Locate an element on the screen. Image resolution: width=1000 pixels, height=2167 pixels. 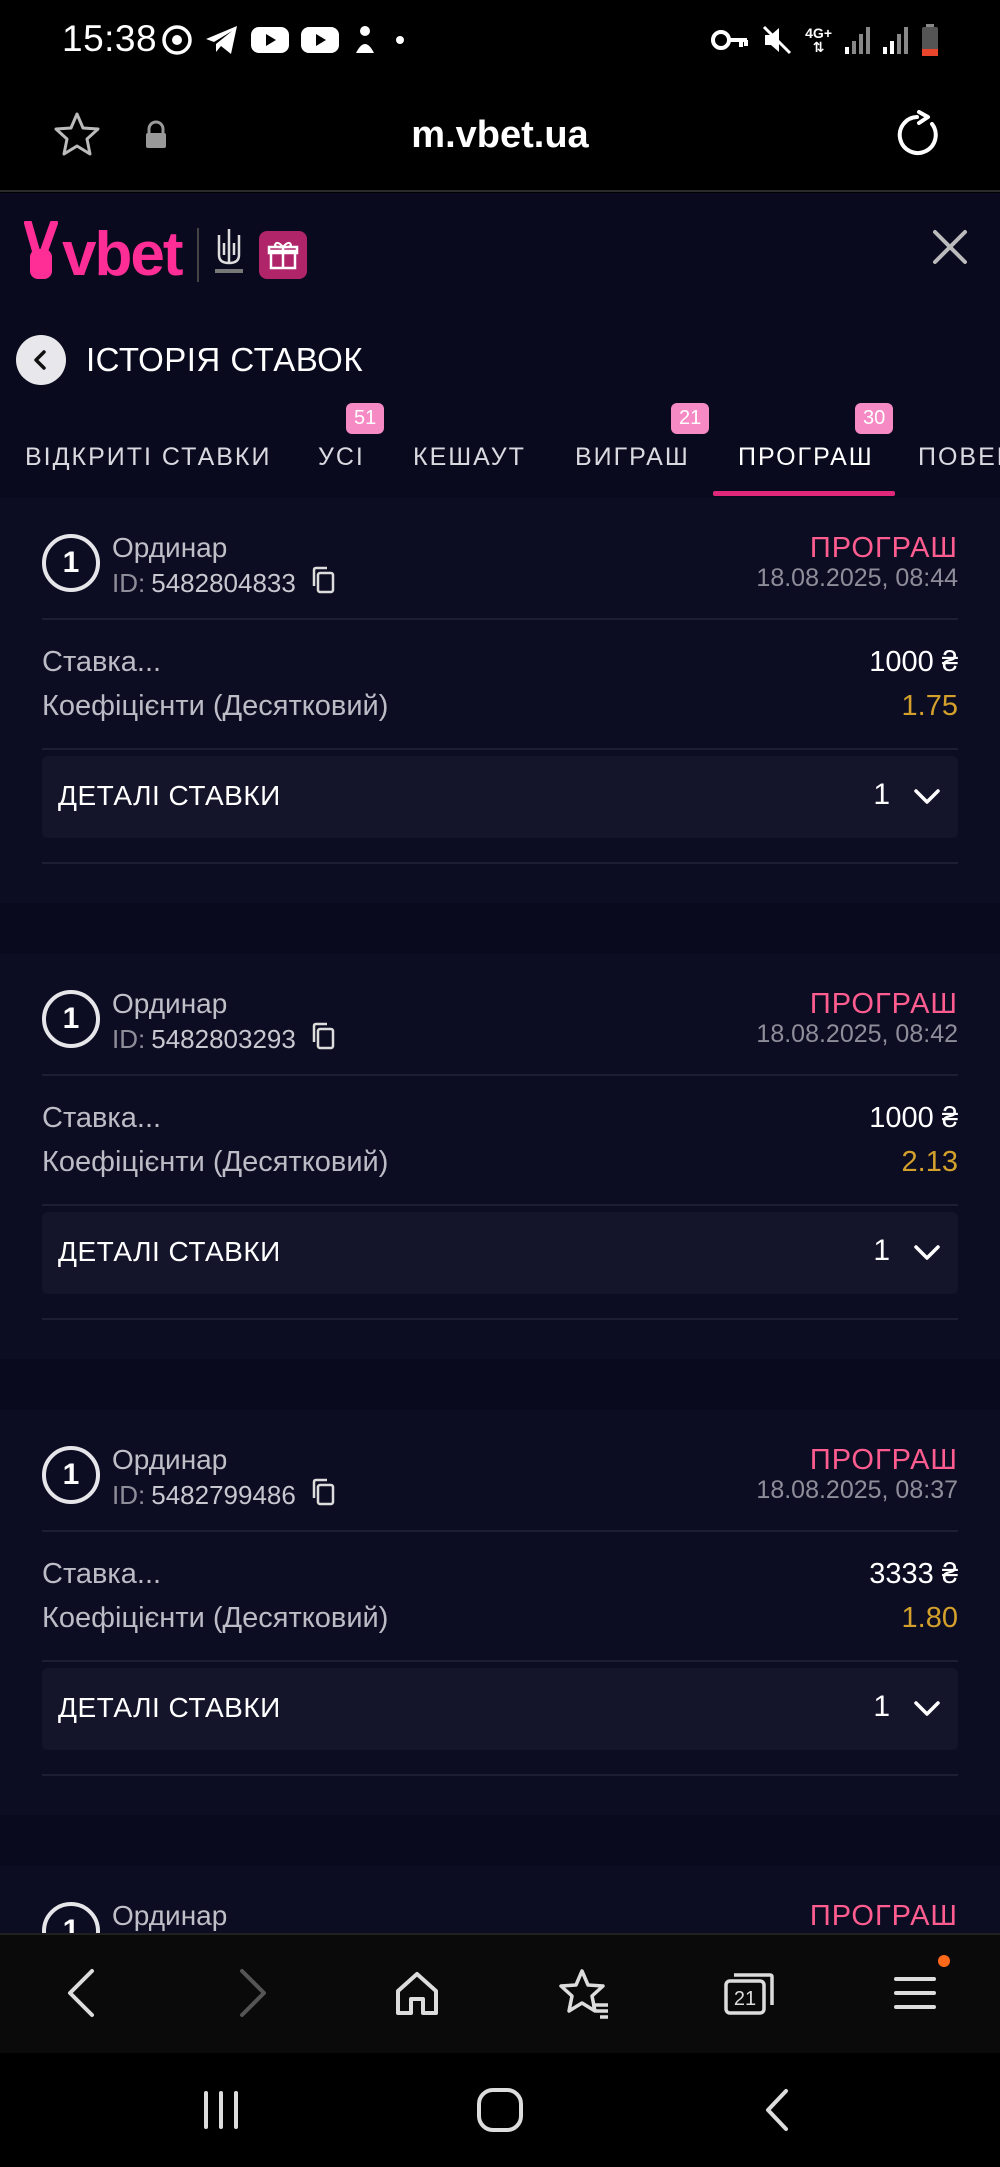
home-icon is located at coordinates (417, 1995).